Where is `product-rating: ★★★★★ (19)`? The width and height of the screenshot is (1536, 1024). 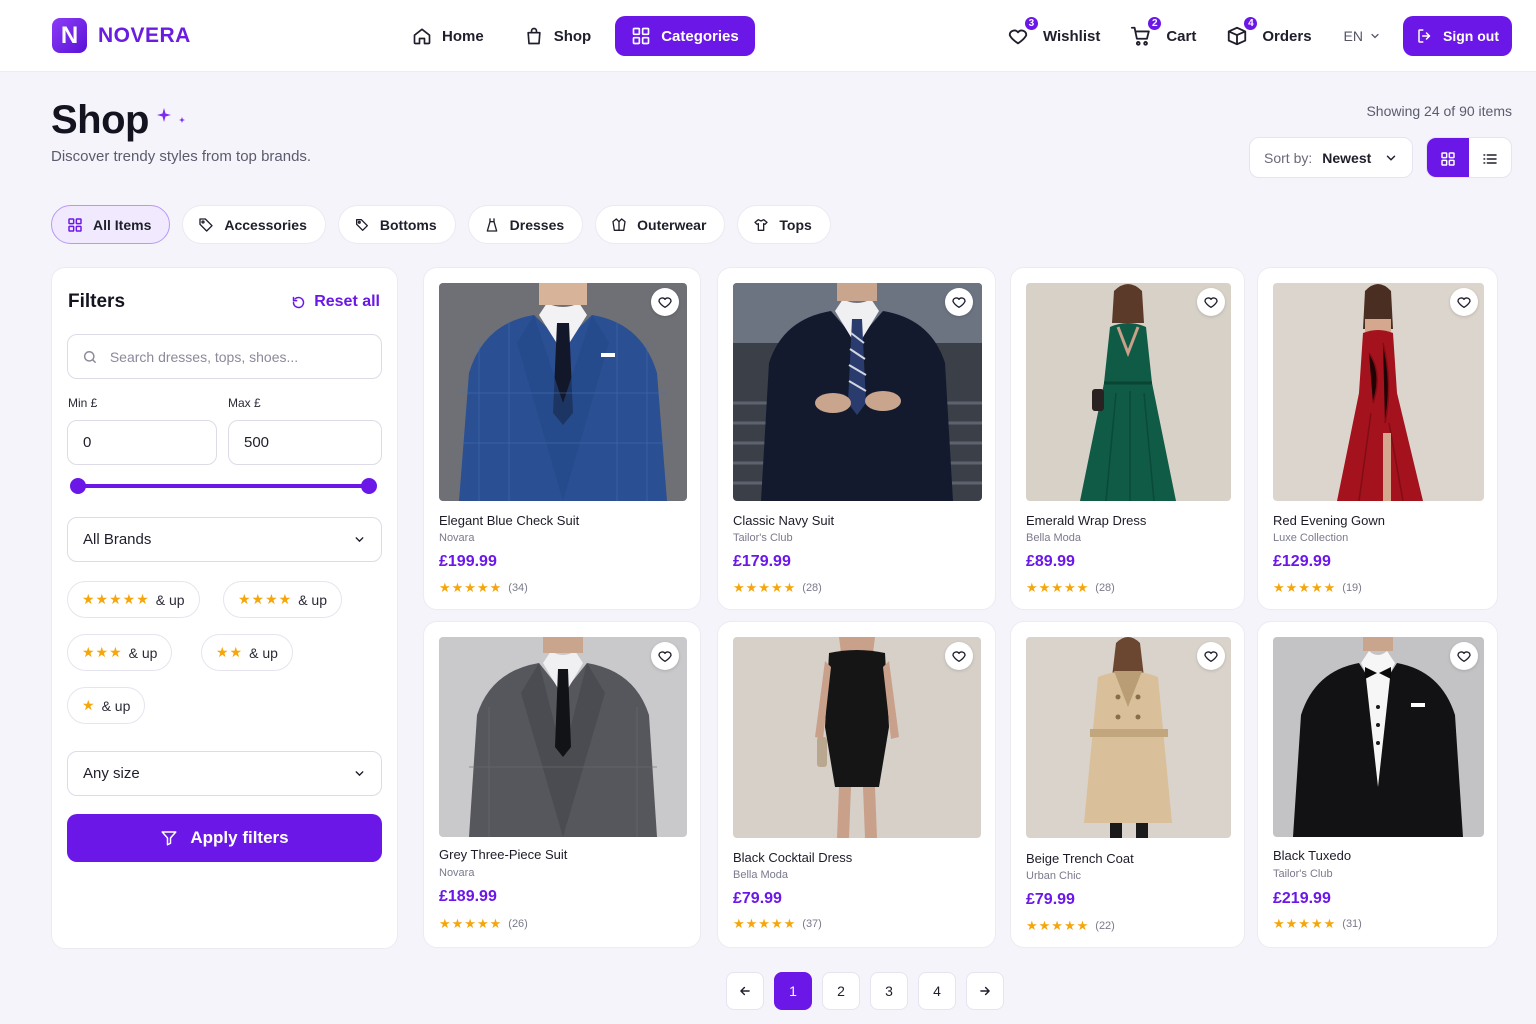 product-rating: ★★★★★ (19) is located at coordinates (1317, 588).